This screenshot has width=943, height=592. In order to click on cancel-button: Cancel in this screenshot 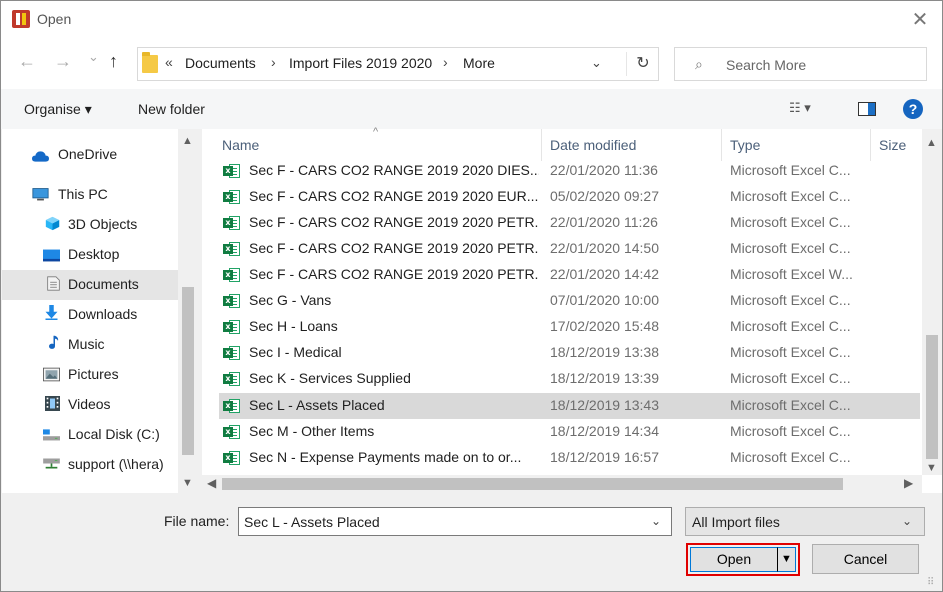, I will do `click(865, 559)`.